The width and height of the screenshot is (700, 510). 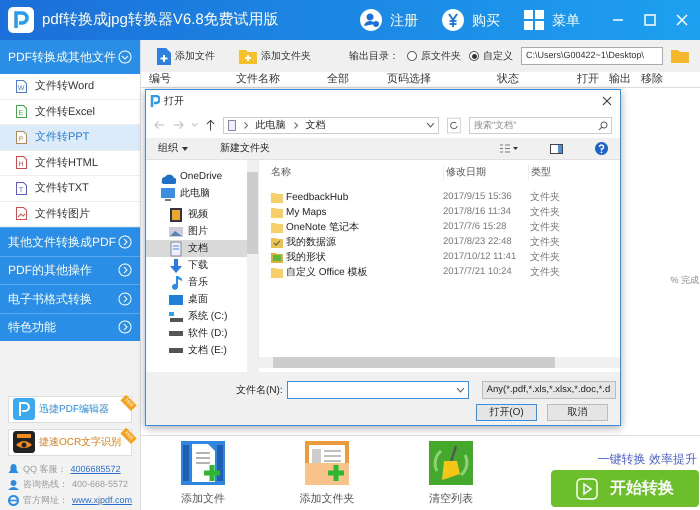 I want to click on preview-pane-icon, so click(x=556, y=149).